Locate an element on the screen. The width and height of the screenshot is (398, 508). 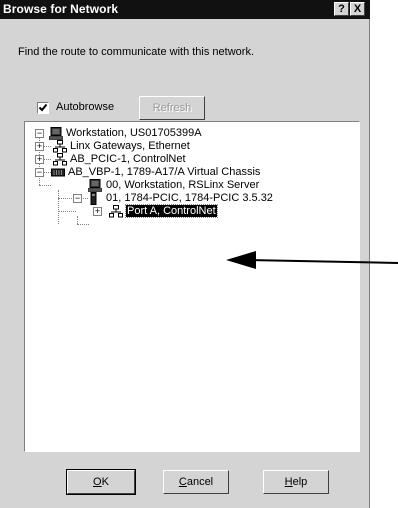
help-mnemonic: H is located at coordinates (288, 482).